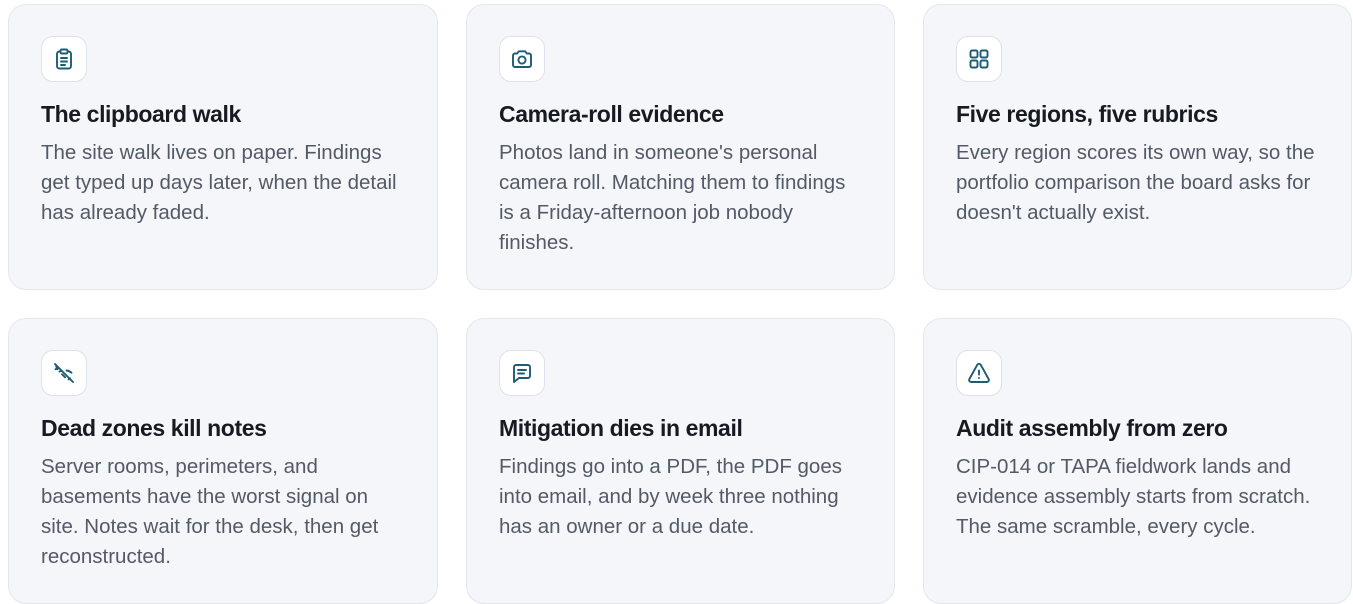 This screenshot has width=1353, height=604. Describe the element at coordinates (154, 428) in the screenshot. I see `card-title: Dead zones kill notes` at that location.